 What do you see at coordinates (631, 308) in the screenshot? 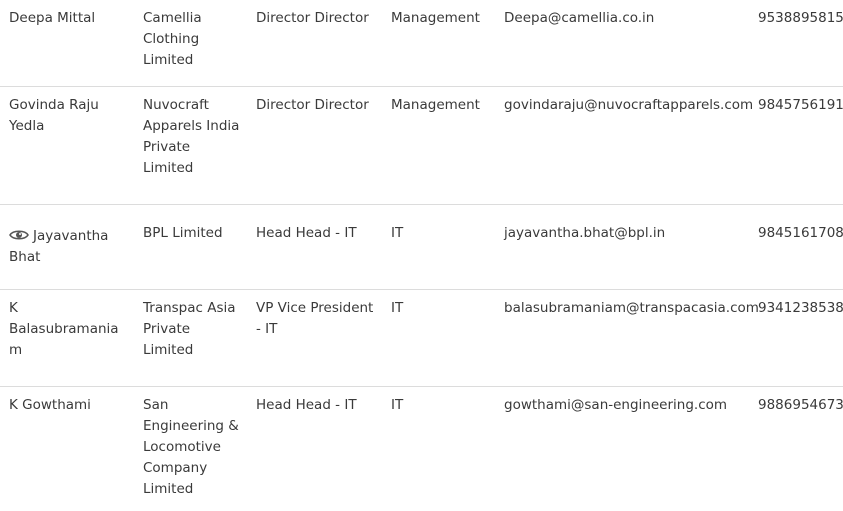
I see `email-address: balasubramaniam@transpacasia.com` at bounding box center [631, 308].